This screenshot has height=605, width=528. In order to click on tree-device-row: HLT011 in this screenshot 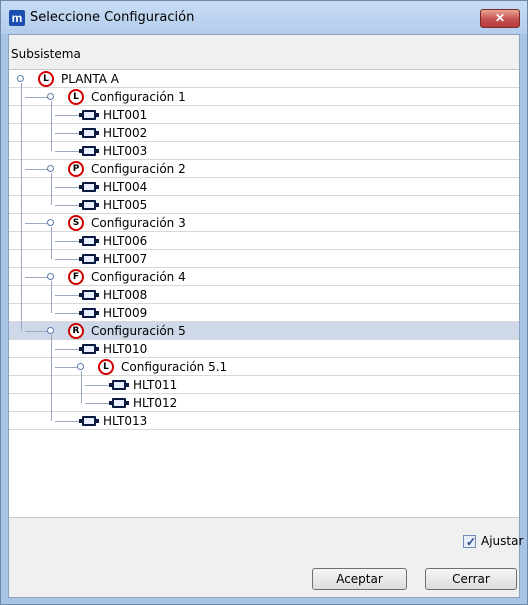, I will do `click(264, 385)`.